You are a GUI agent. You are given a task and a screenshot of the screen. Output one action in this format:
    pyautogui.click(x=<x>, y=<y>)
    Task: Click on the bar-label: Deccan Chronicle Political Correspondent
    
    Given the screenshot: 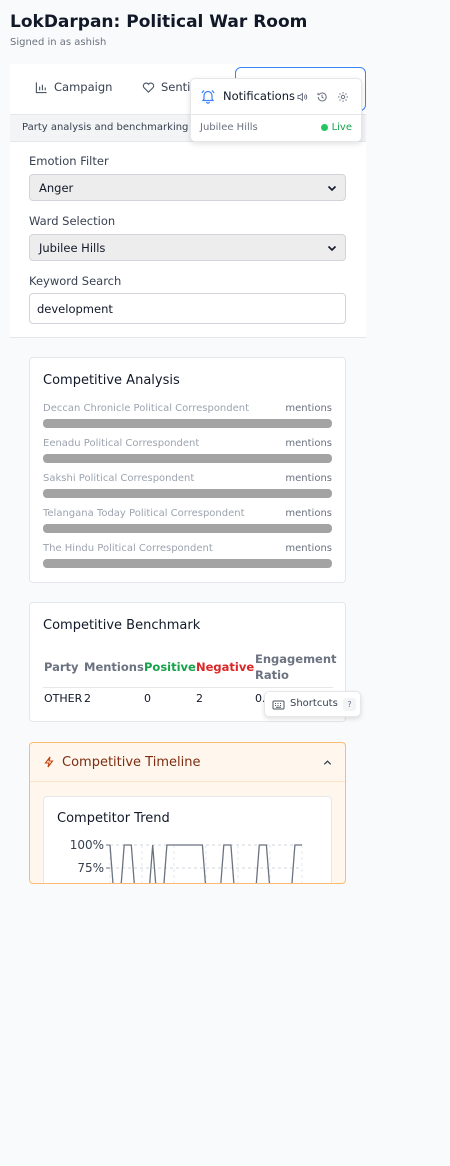 What is the action you would take?
    pyautogui.click(x=146, y=408)
    